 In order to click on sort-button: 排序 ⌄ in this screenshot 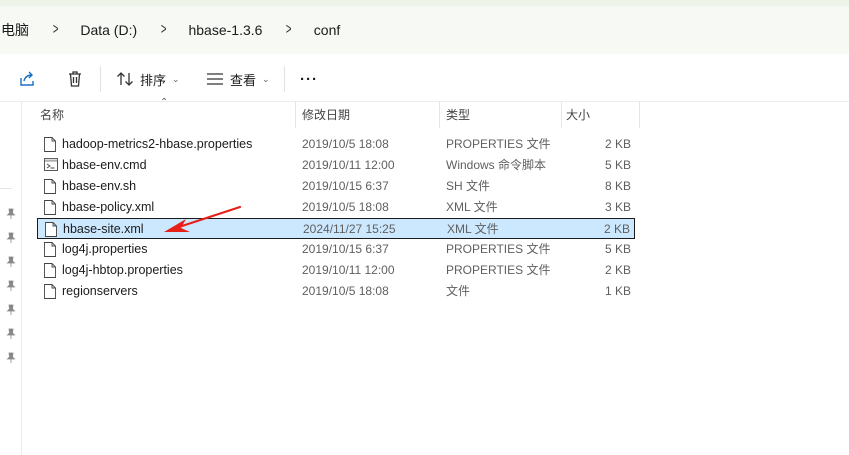, I will do `click(148, 79)`.